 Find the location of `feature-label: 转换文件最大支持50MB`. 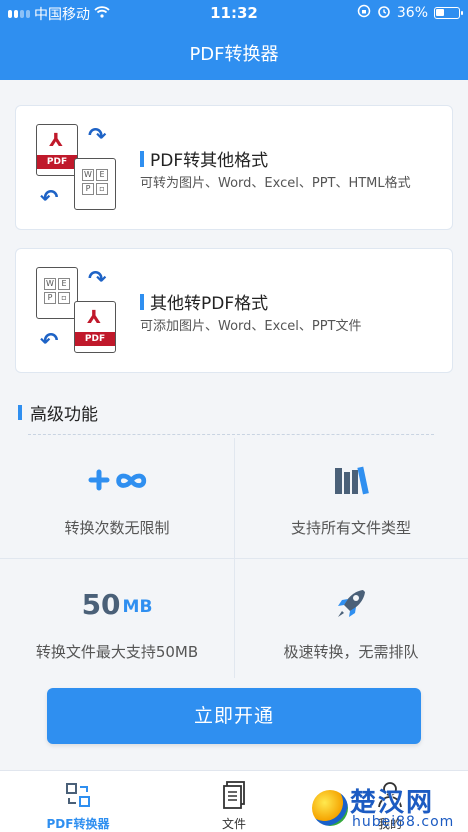

feature-label: 转换文件最大支持50MB is located at coordinates (117, 652).